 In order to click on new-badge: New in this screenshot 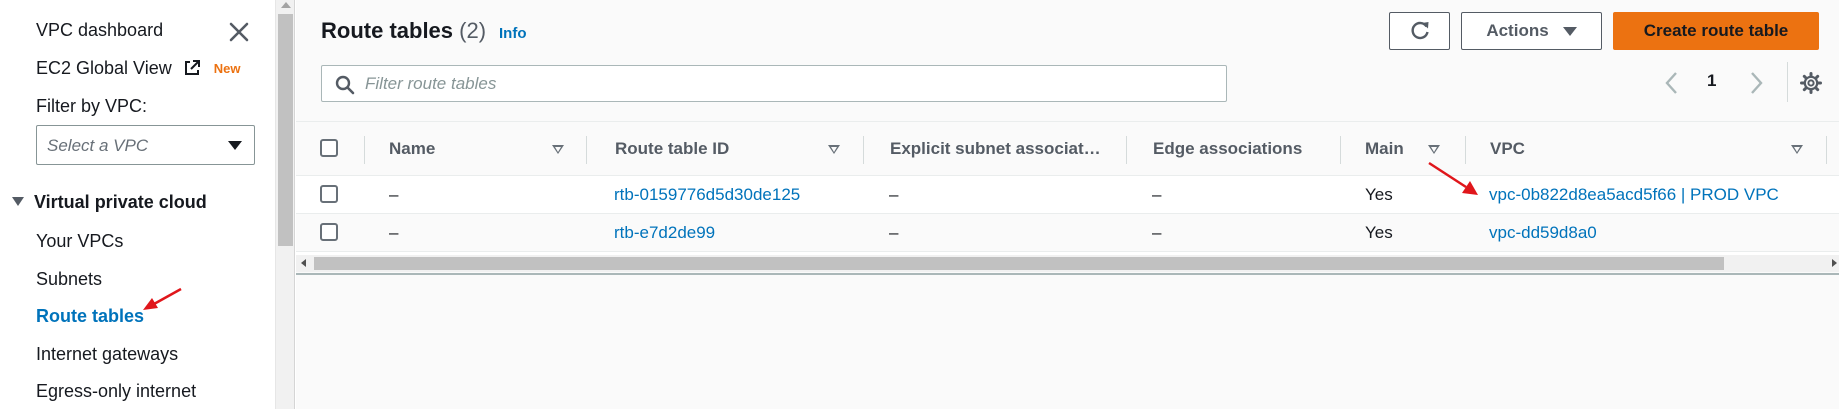, I will do `click(227, 68)`.